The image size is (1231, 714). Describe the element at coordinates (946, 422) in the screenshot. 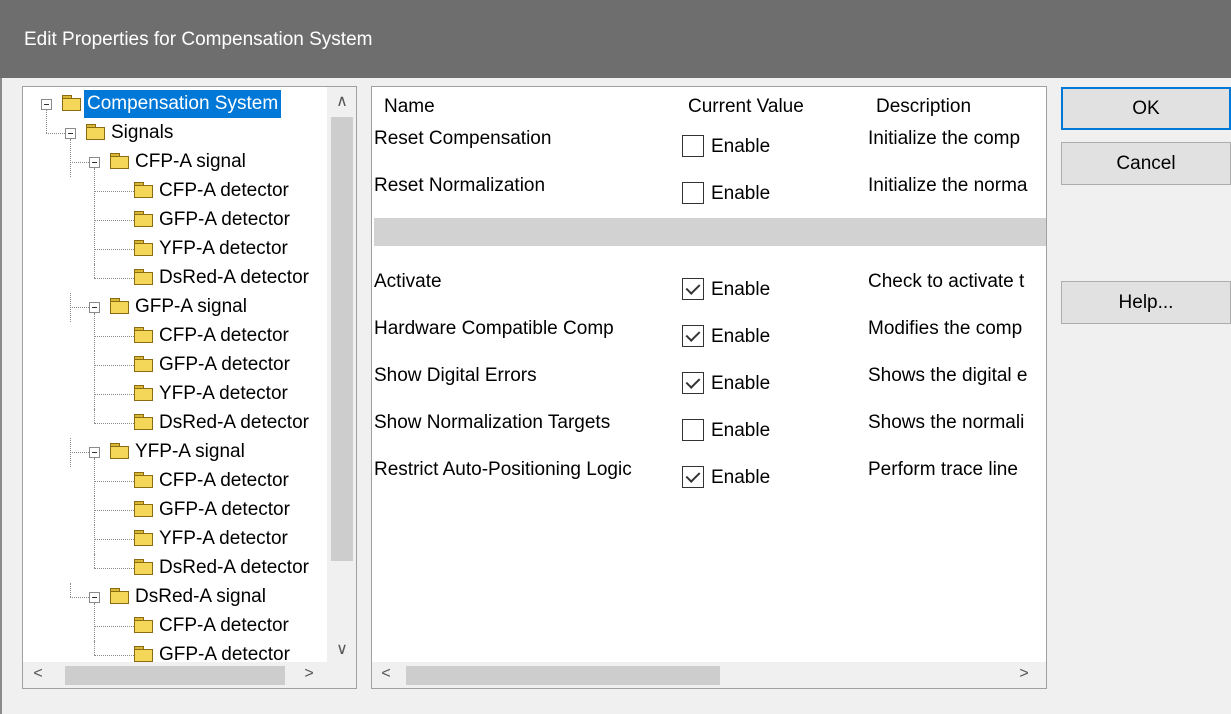

I see `property-description: Shows the normali` at that location.